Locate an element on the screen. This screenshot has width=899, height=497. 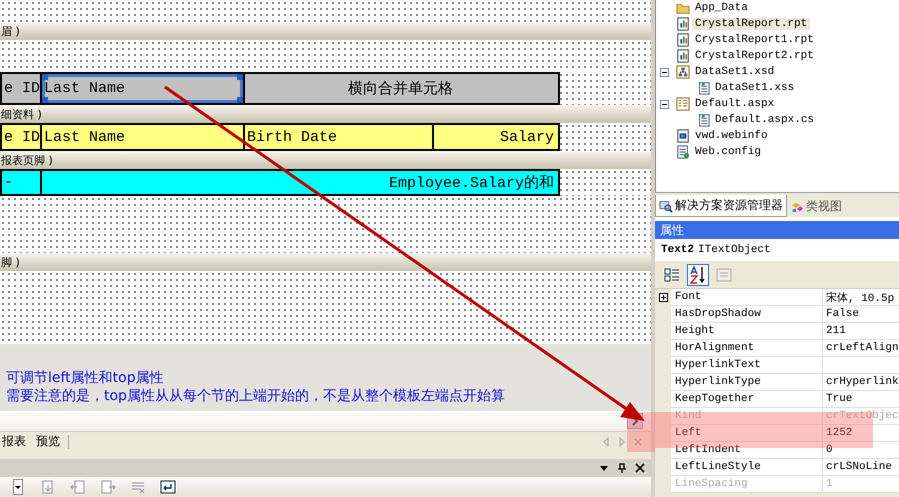
property-name: HyperlinkType is located at coordinates (747, 382).